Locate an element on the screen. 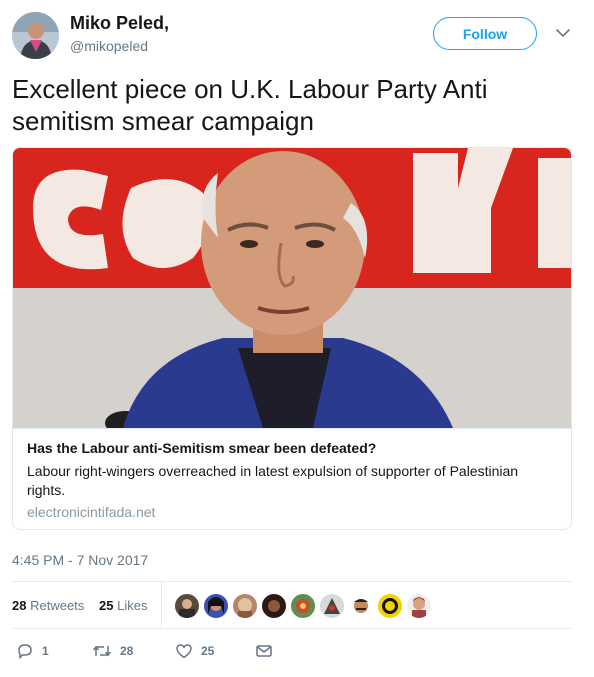 The height and width of the screenshot is (677, 594). retweets-stat: 28 Retweets is located at coordinates (48, 605).